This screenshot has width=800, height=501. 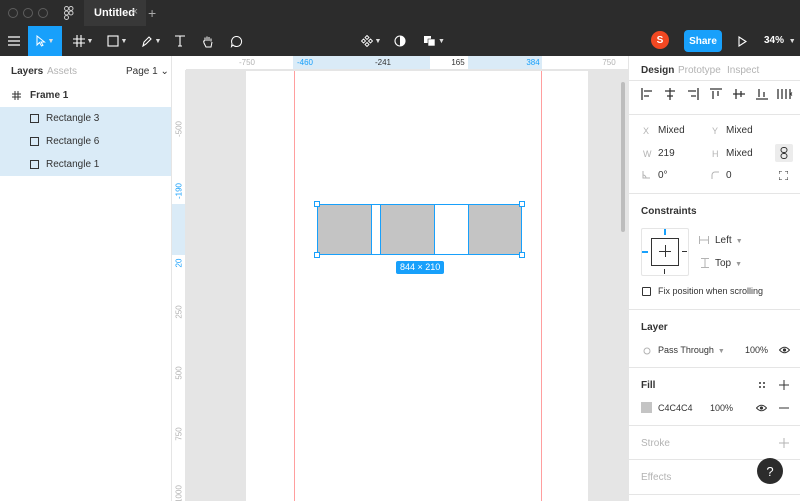 I want to click on page-selector: Page 1 ⌄, so click(x=147, y=71).